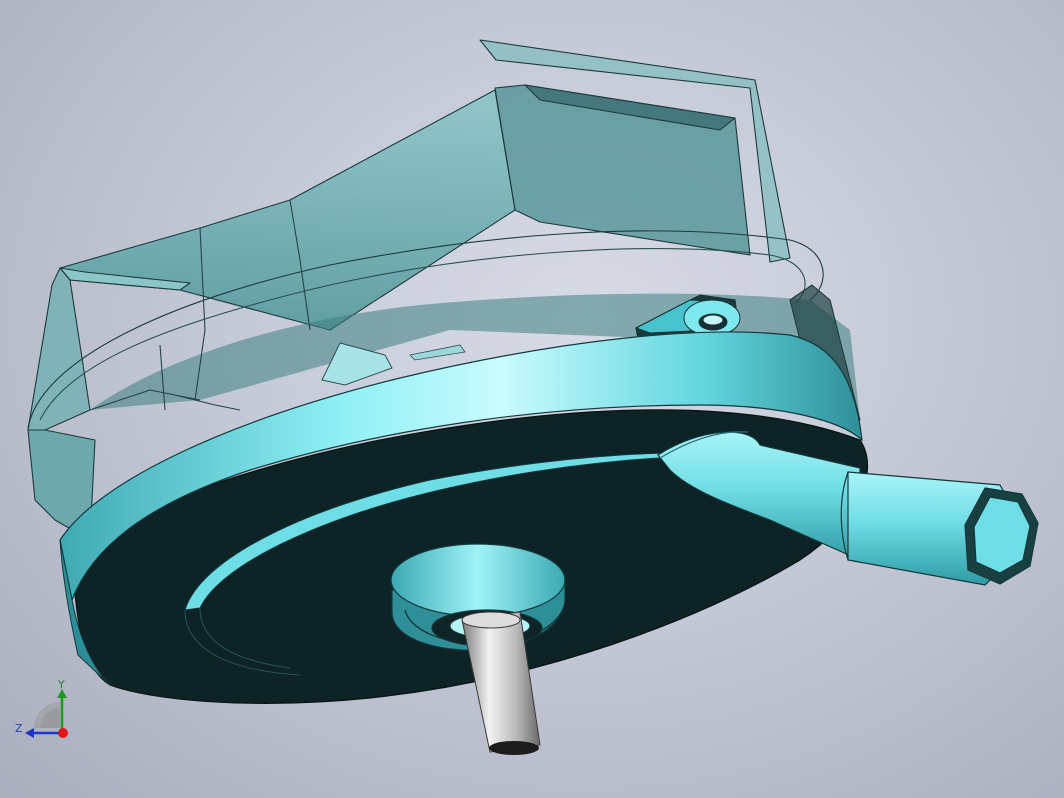  I want to click on triad-y-label: Y, so click(61, 684).